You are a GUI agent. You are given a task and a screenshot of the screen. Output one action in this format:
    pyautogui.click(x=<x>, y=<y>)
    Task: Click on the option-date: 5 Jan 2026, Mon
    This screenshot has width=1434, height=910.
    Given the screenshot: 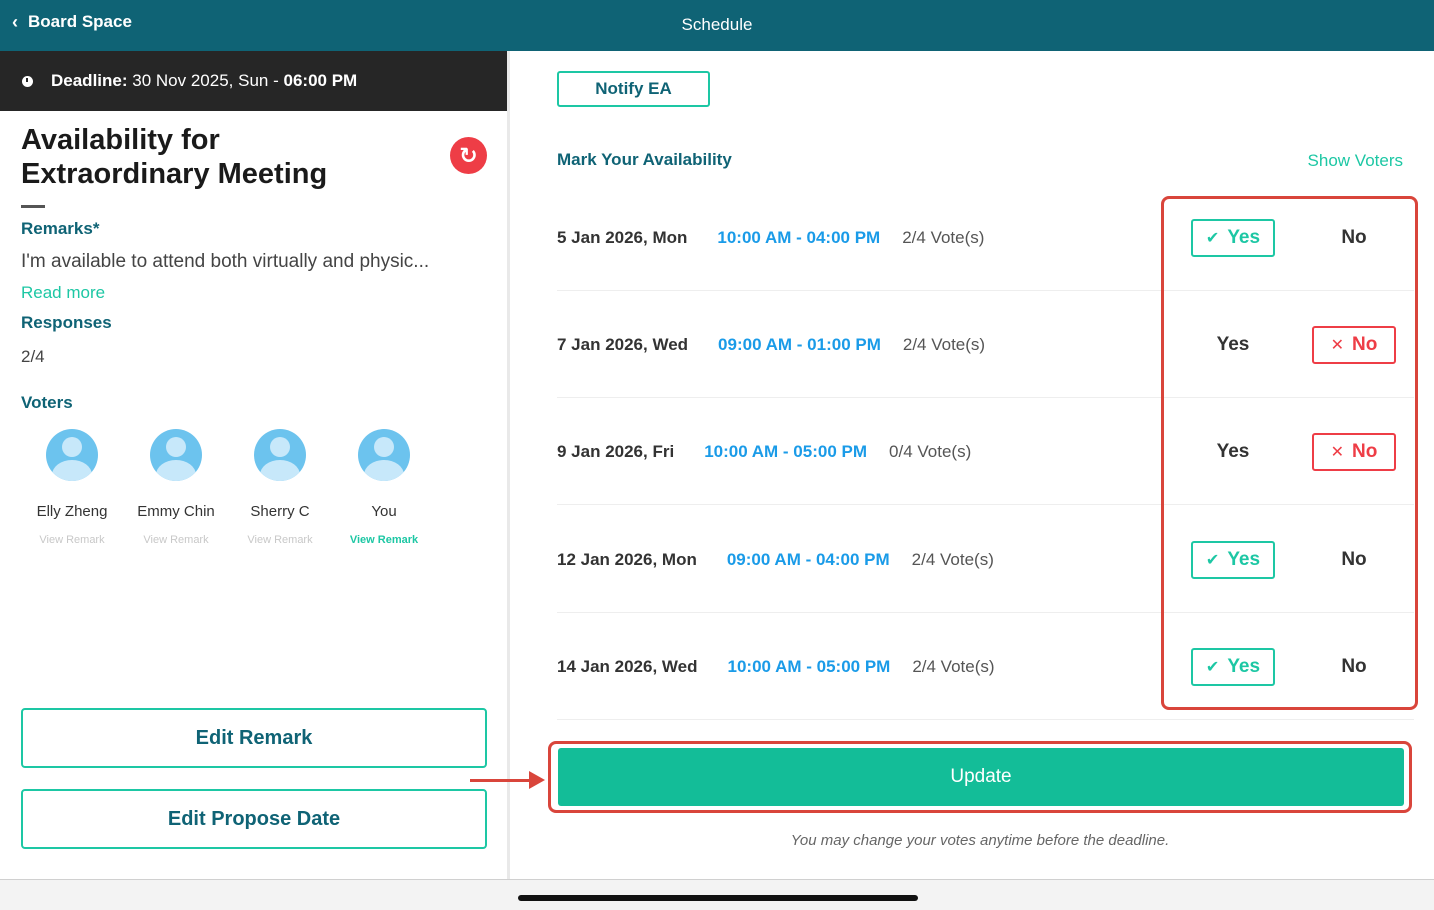 What is the action you would take?
    pyautogui.click(x=622, y=237)
    